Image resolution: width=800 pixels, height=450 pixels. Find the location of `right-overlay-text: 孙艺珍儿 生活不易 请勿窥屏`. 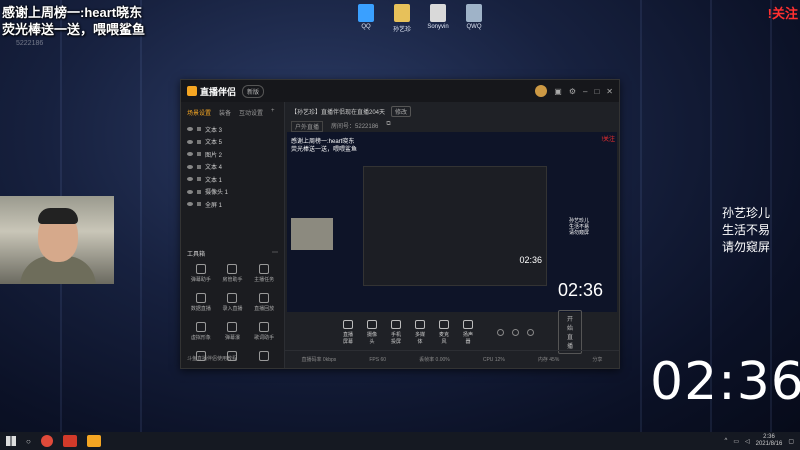

right-overlay-text: 孙艺珍儿 生活不易 请勿窥屏 is located at coordinates (761, 230).